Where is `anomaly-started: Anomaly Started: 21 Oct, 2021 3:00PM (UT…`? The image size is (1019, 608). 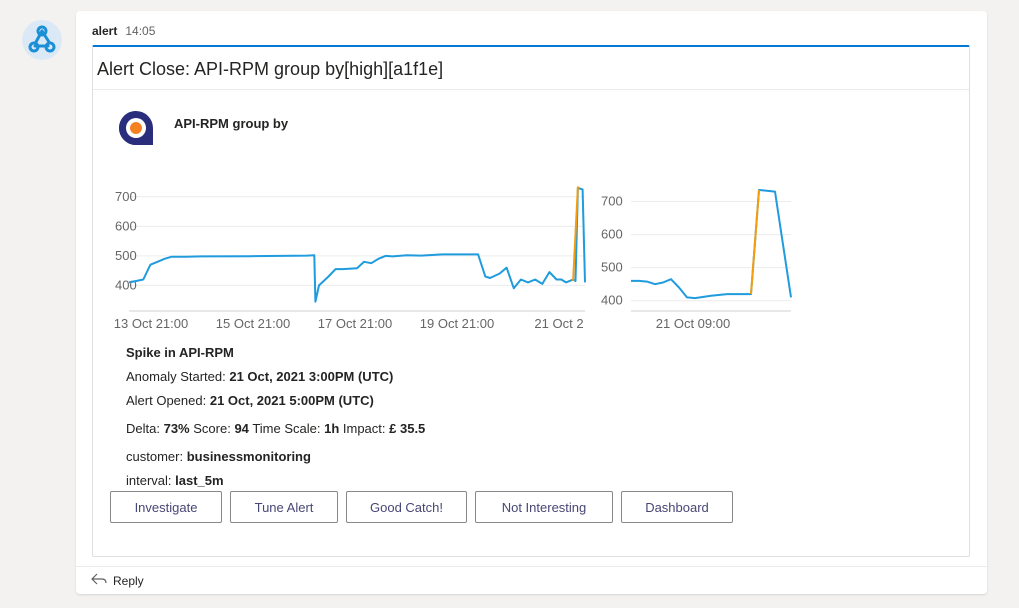 anomaly-started: Anomaly Started: 21 Oct, 2021 3:00PM (UT… is located at coordinates (275, 377).